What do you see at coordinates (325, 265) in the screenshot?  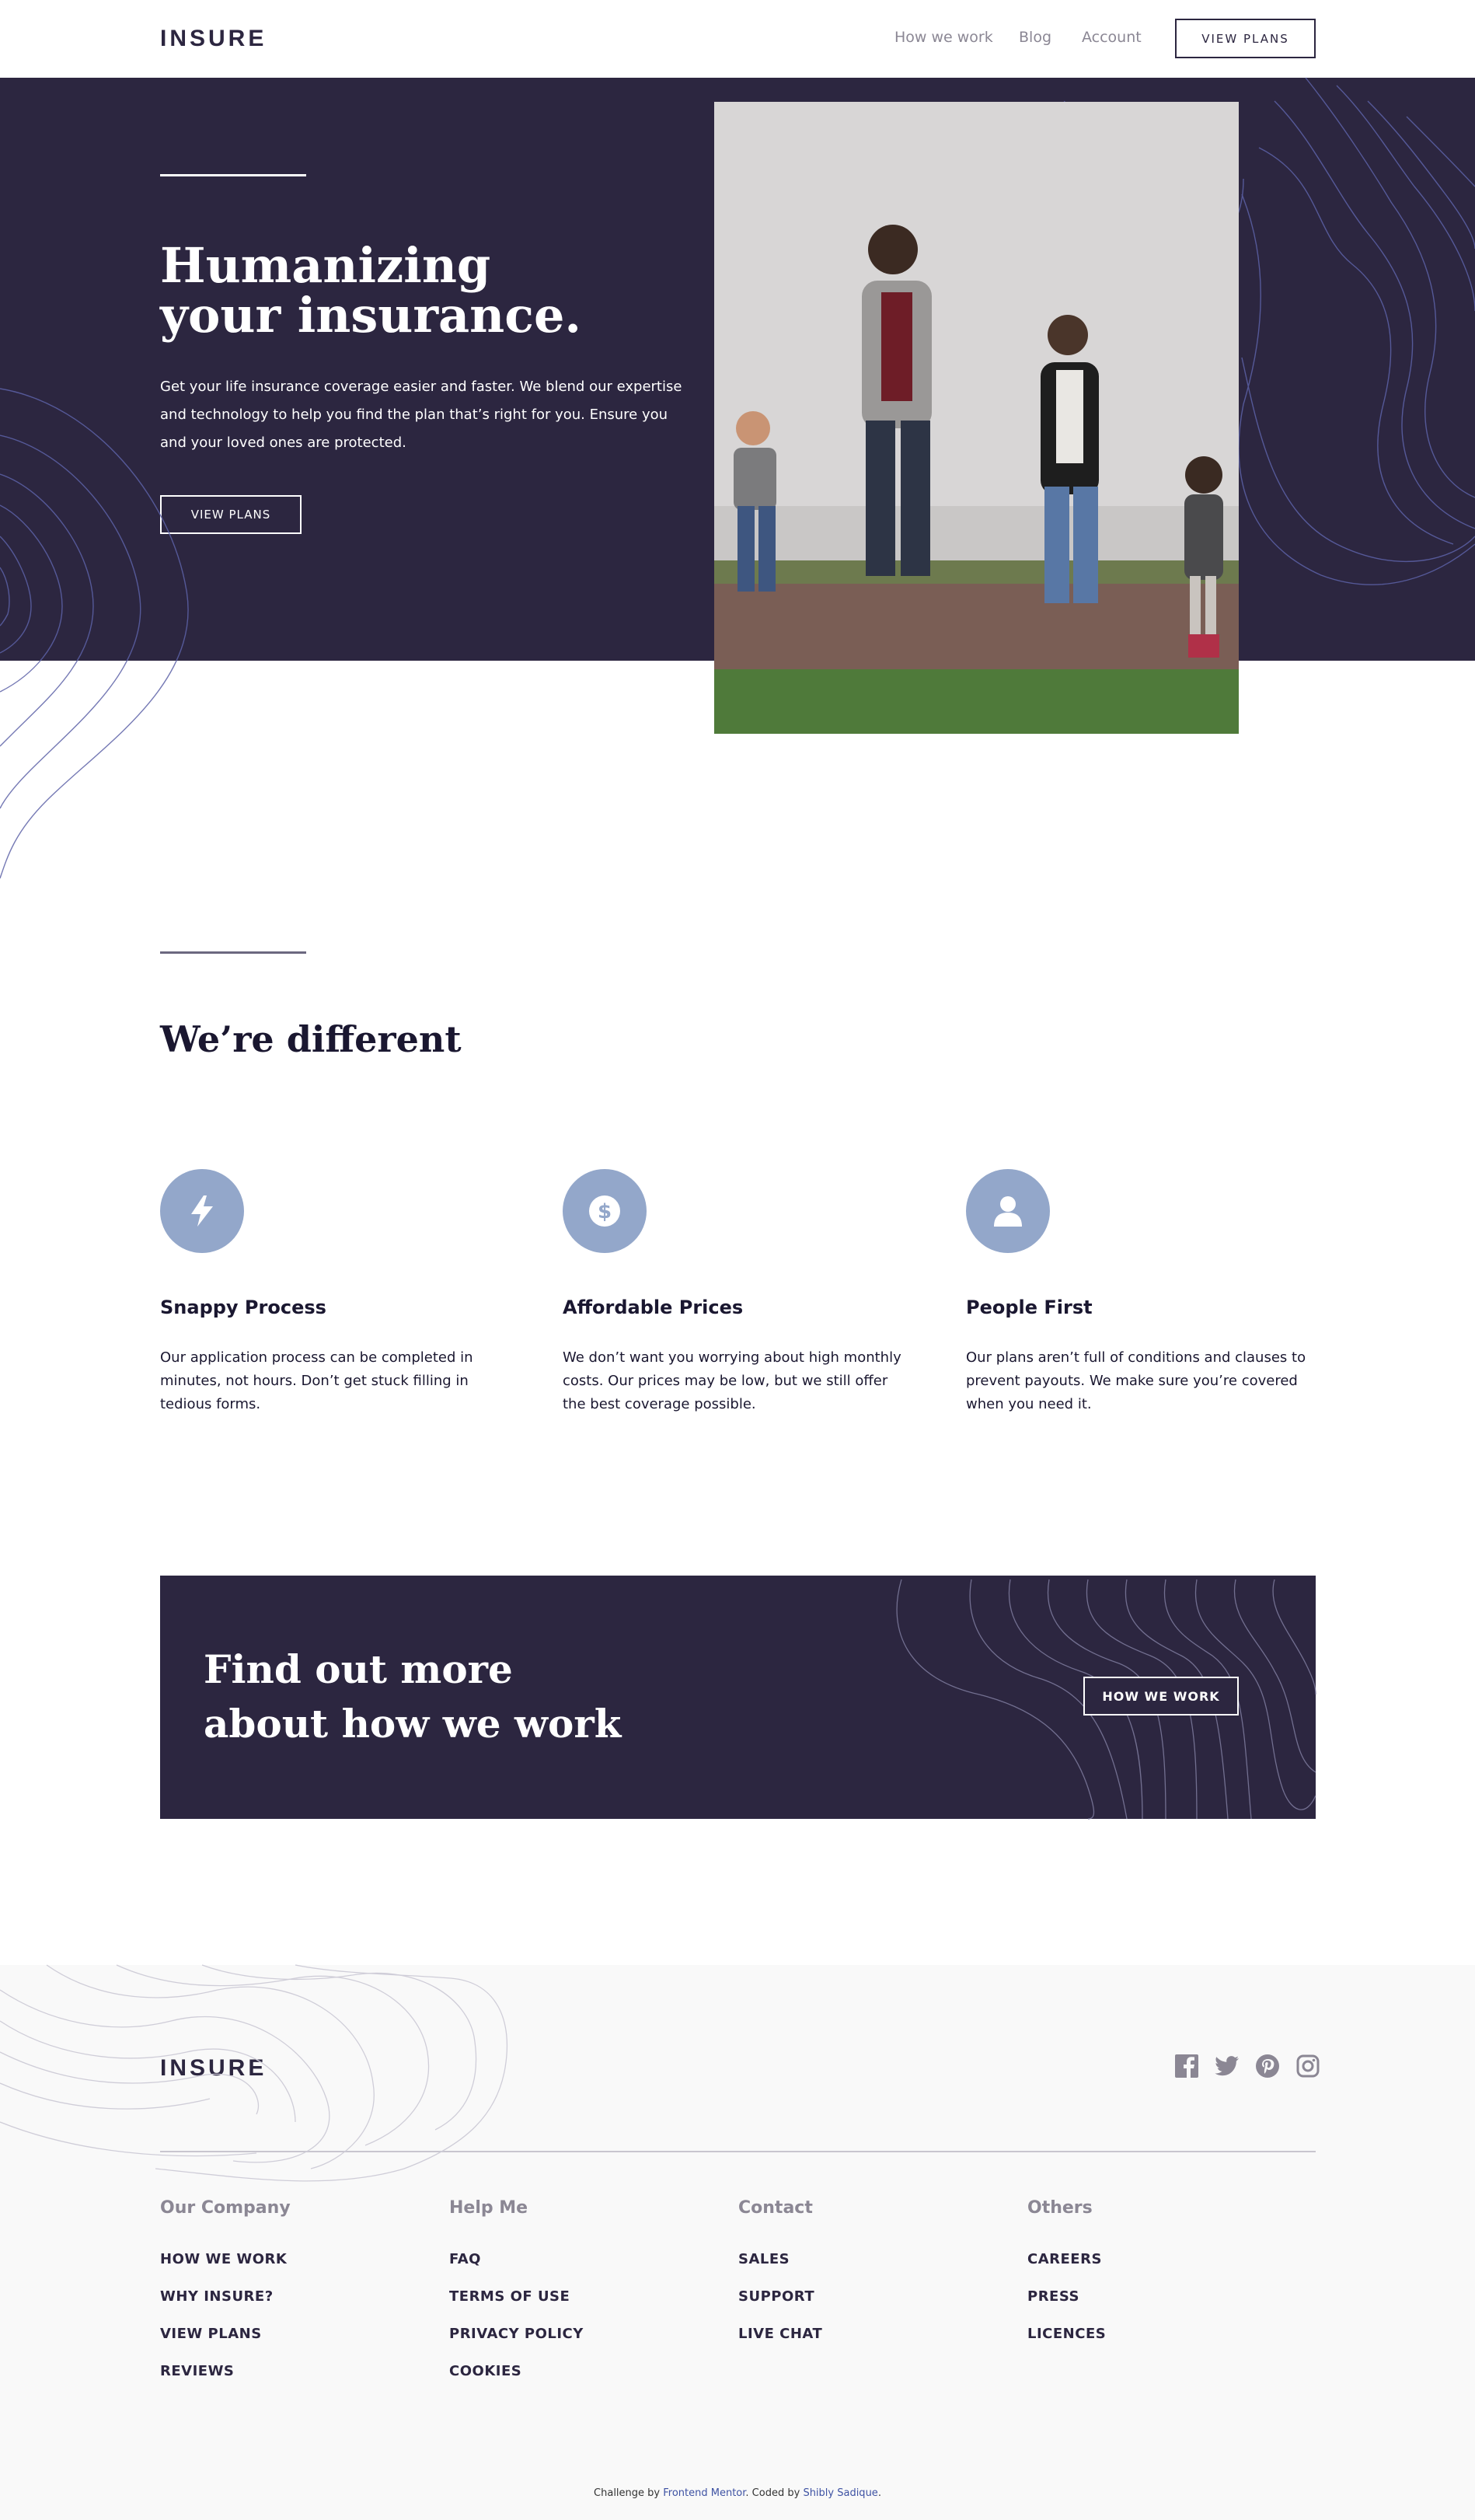 I see `hero-title-line1: Humanizing` at bounding box center [325, 265].